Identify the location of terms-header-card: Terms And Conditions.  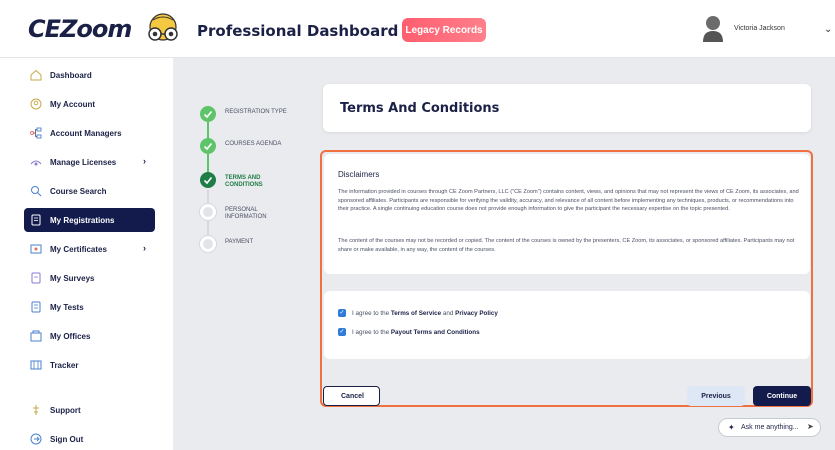
(567, 108).